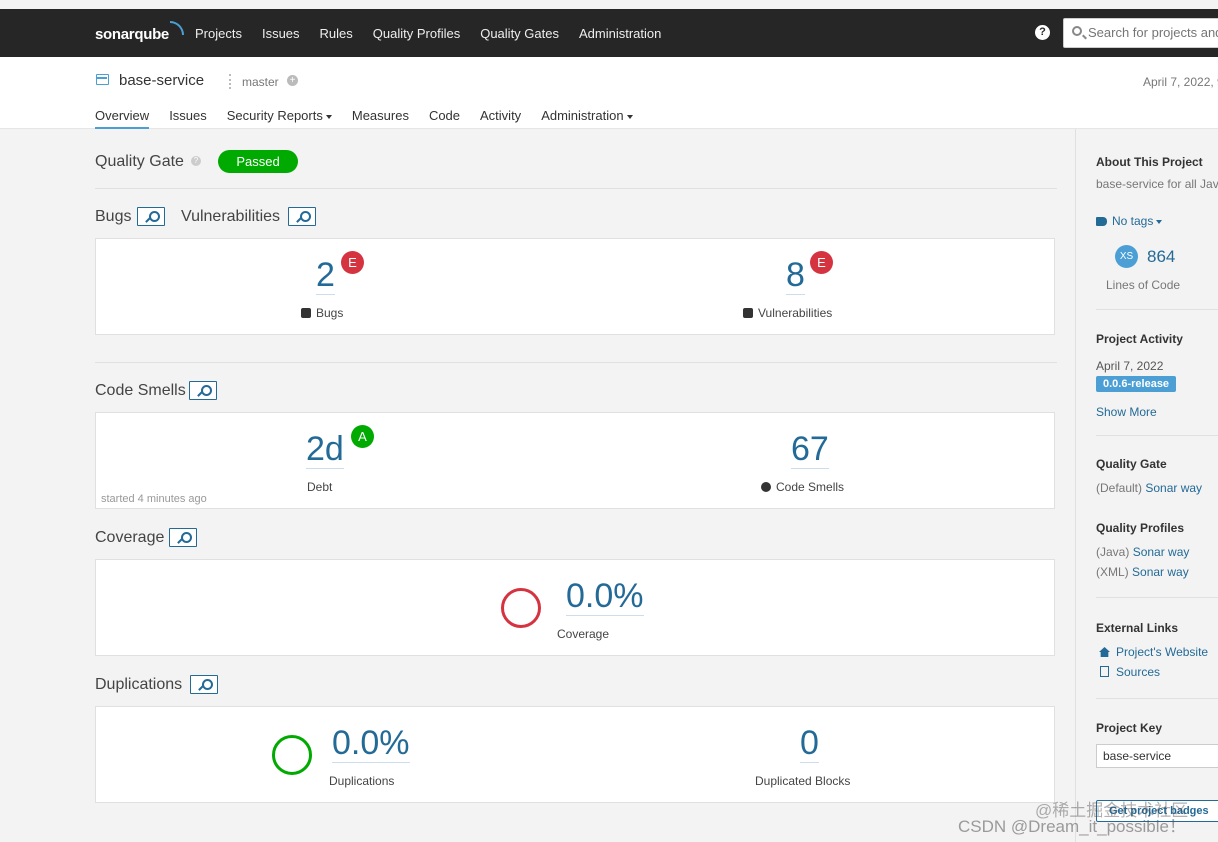 The height and width of the screenshot is (842, 1218). Describe the element at coordinates (231, 216) in the screenshot. I see `vulnerabilities-section-title: Vulnerabilities` at that location.